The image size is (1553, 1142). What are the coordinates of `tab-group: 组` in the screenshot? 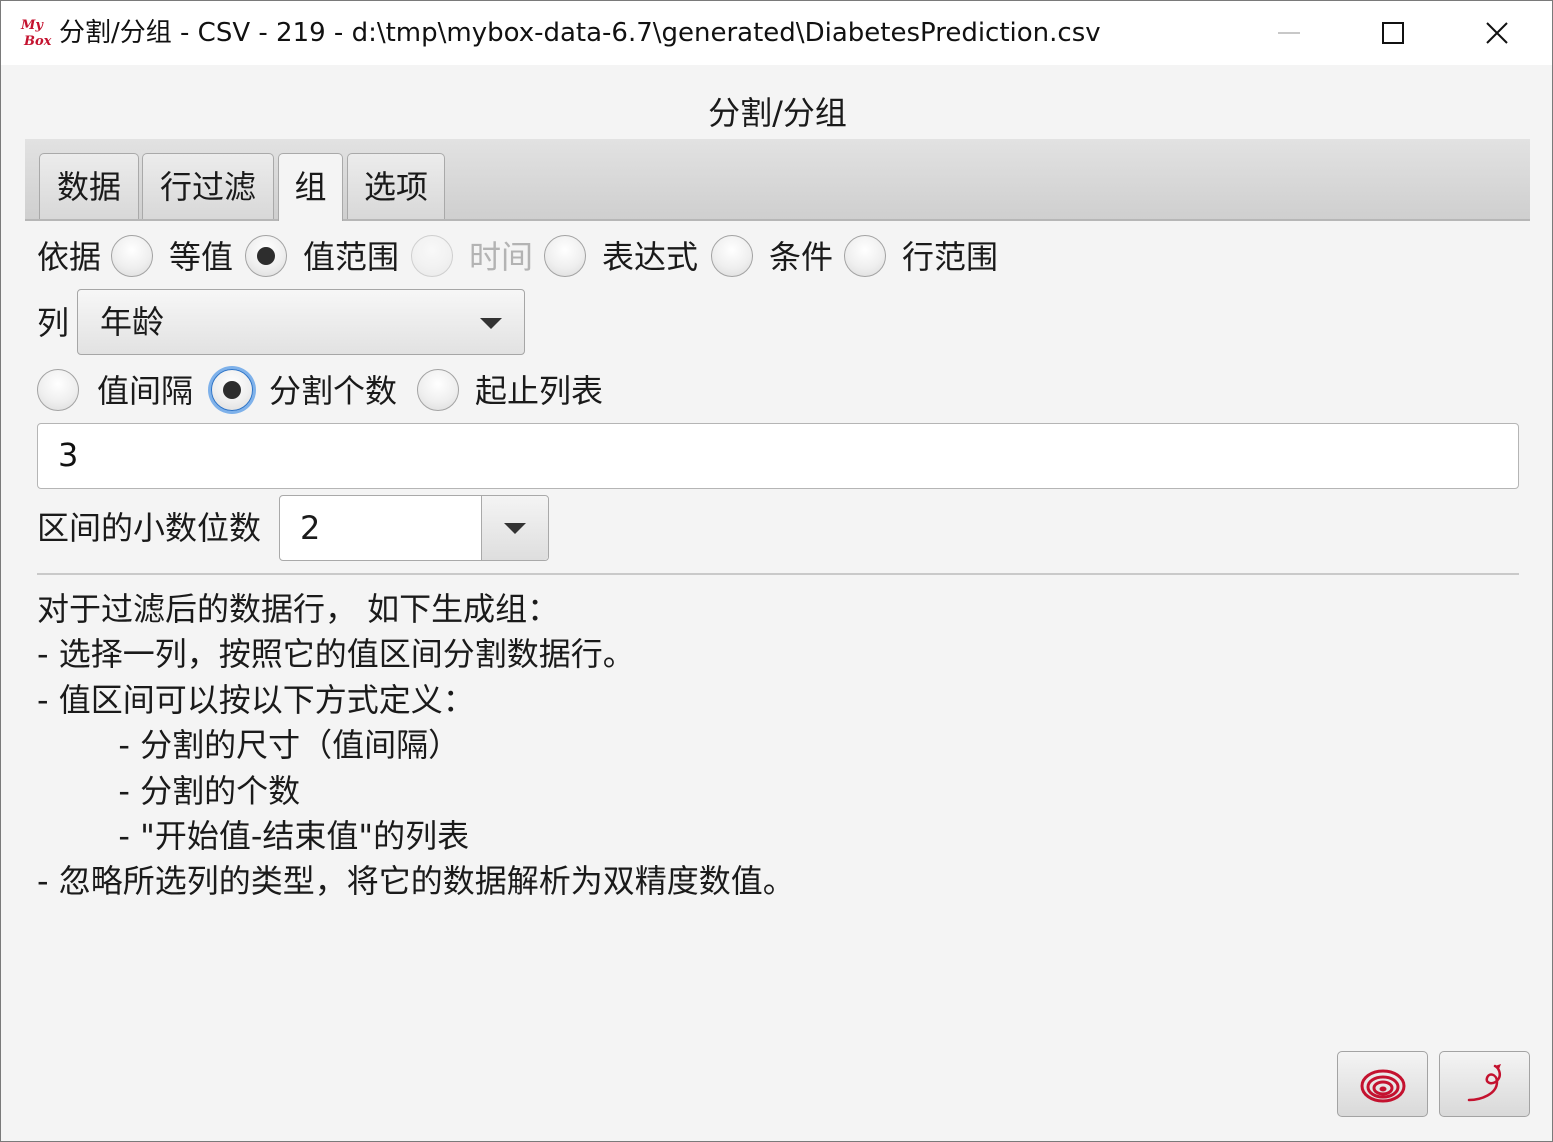 It's located at (310, 187).